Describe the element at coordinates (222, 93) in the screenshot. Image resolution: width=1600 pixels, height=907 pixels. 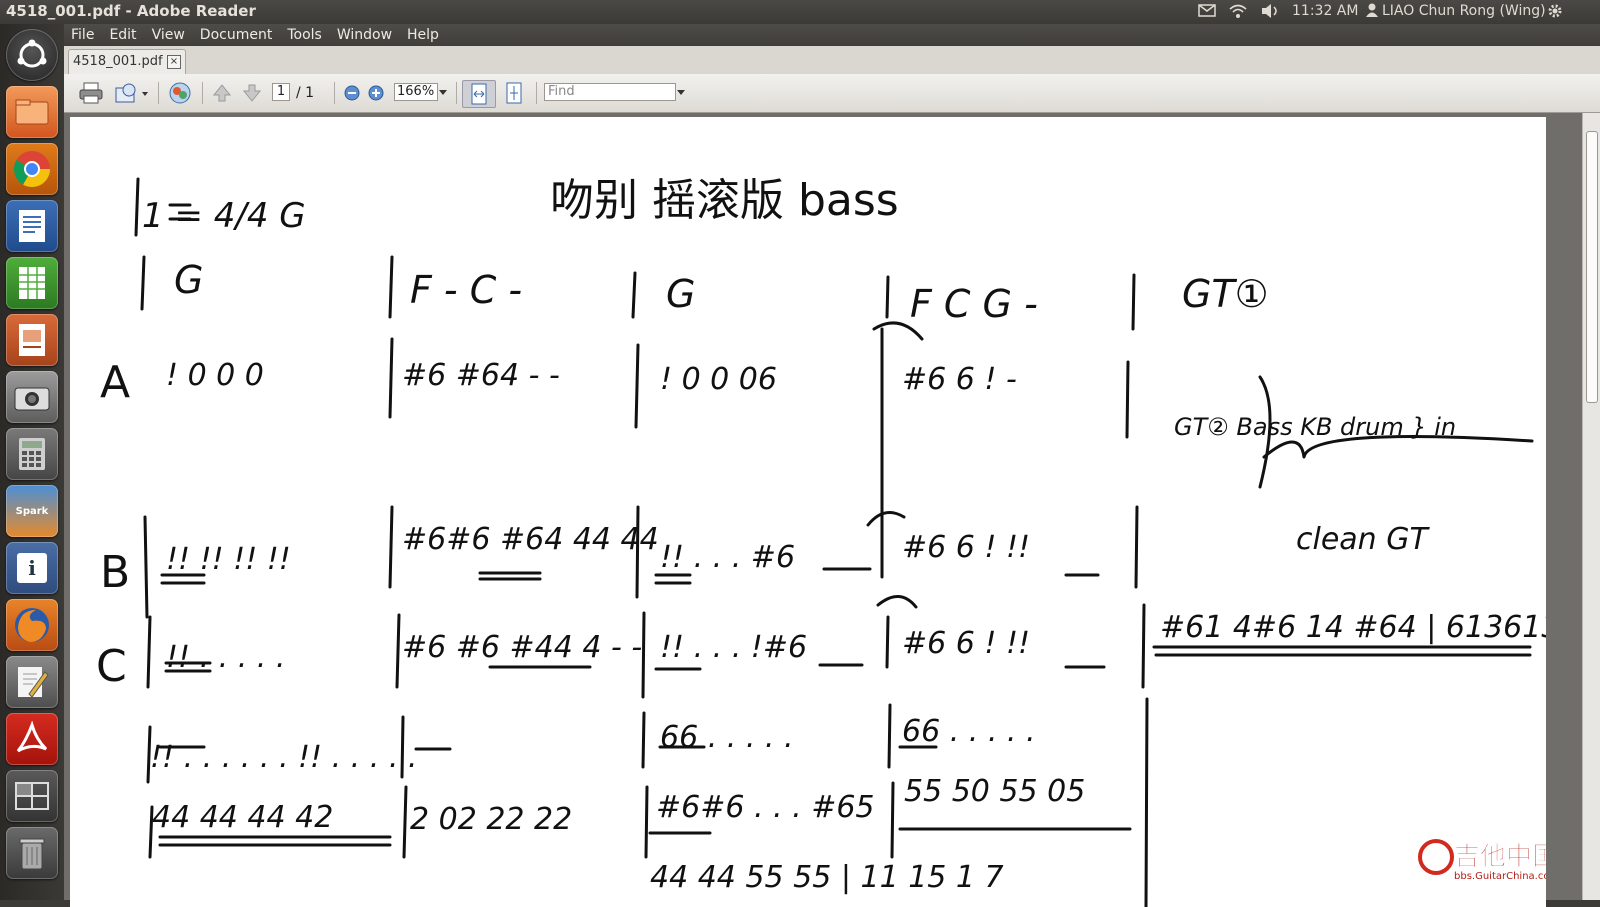
I see `previous-page-icon` at that location.